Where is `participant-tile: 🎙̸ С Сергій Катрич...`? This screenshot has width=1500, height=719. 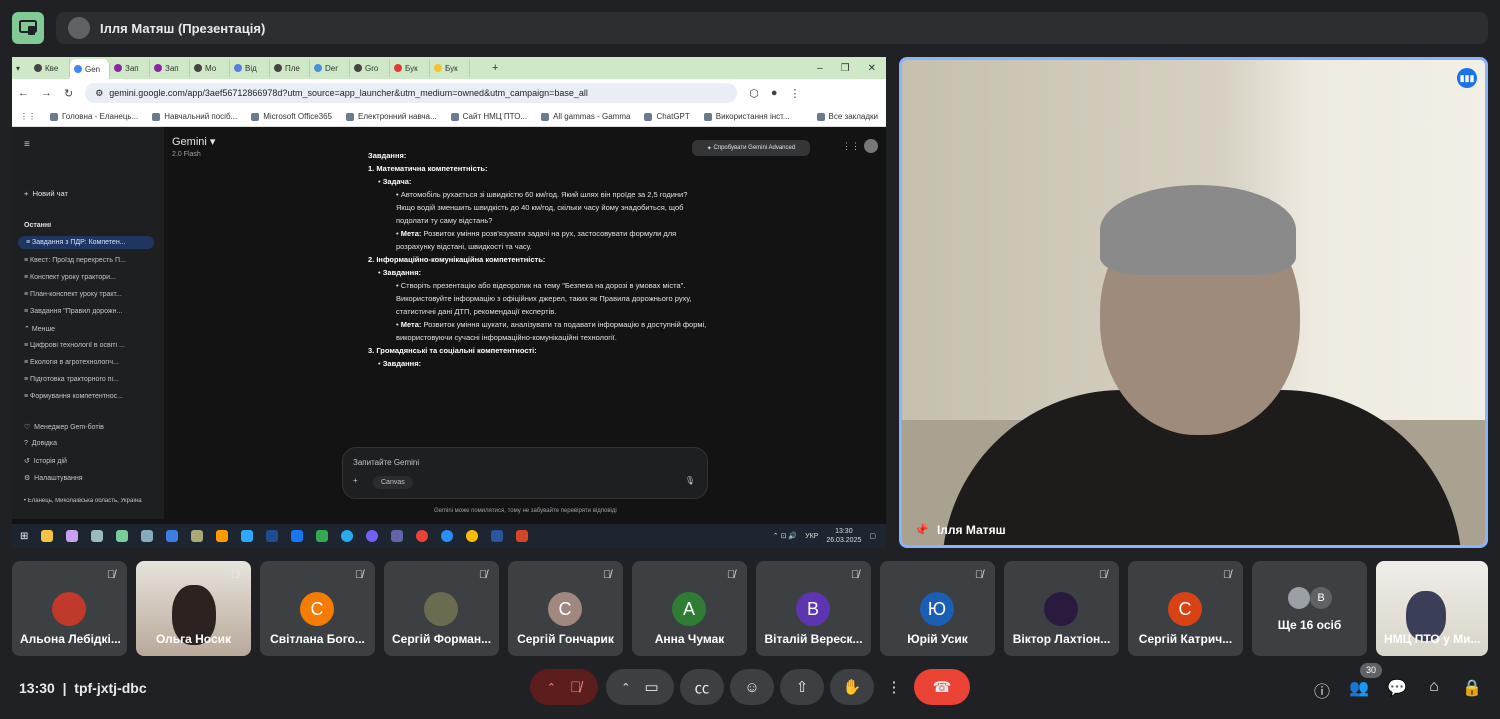 participant-tile: 🎙̸ С Сергій Катрич... is located at coordinates (1185, 608).